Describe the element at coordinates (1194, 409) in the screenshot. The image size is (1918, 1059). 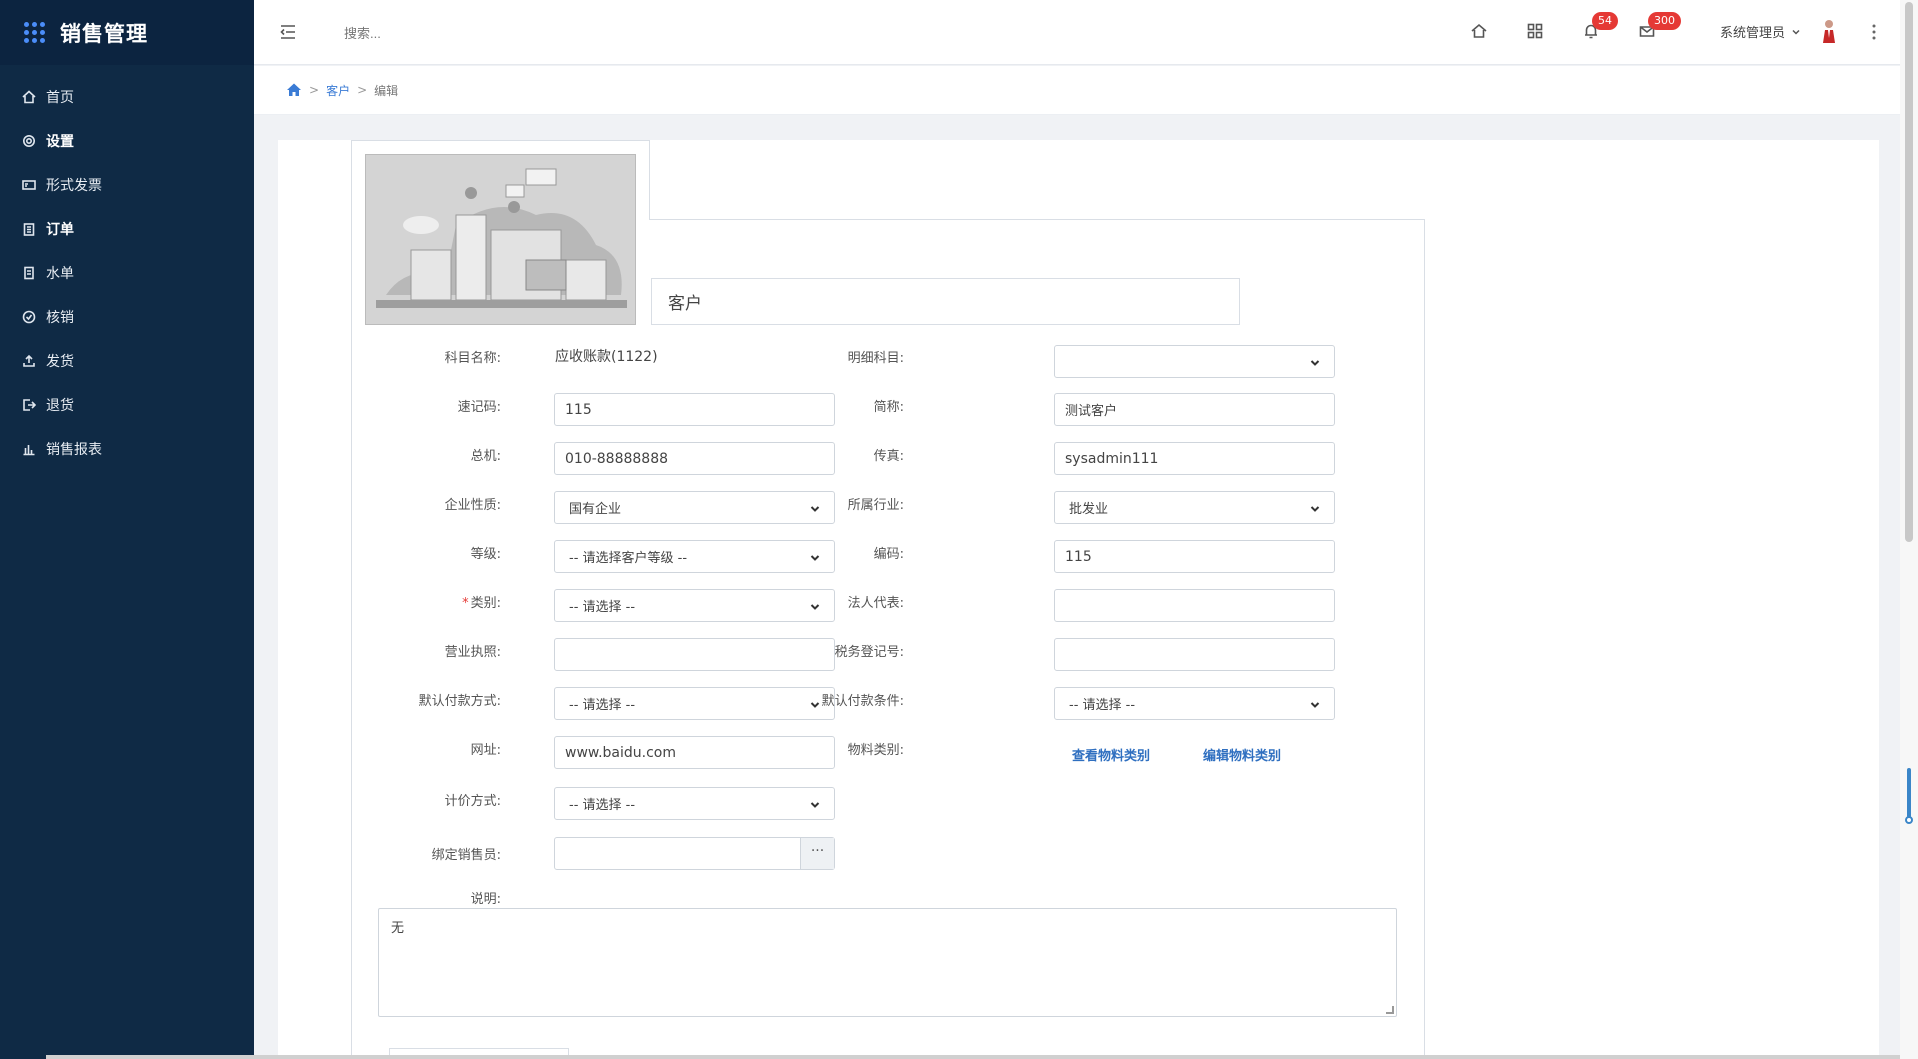
I see `short-name-input: 测试客户` at that location.